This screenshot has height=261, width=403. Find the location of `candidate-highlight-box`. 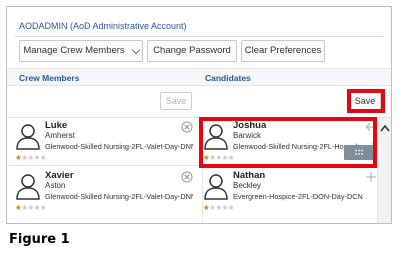

candidate-highlight-box is located at coordinates (288, 142).